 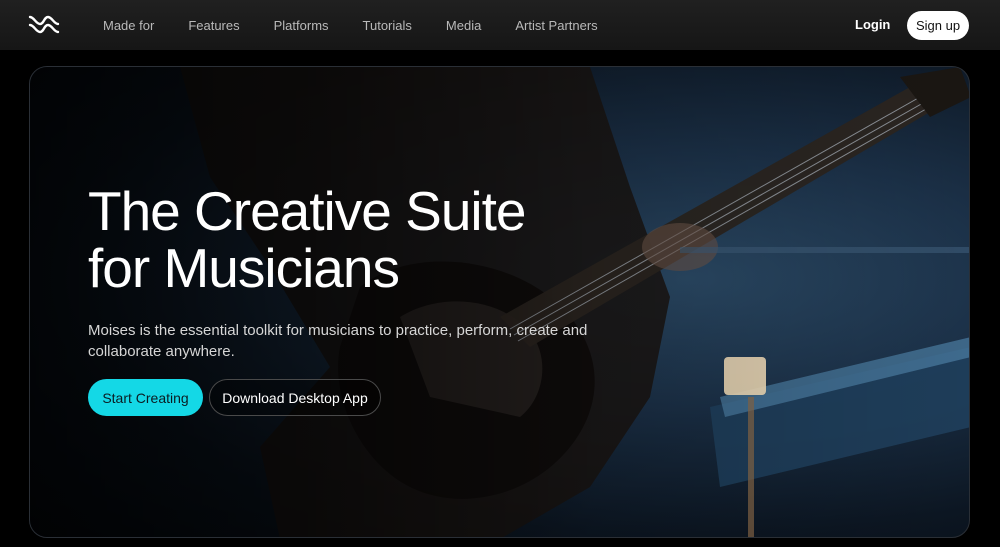 I want to click on hero-title-line-2: for Musicians, so click(x=244, y=268).